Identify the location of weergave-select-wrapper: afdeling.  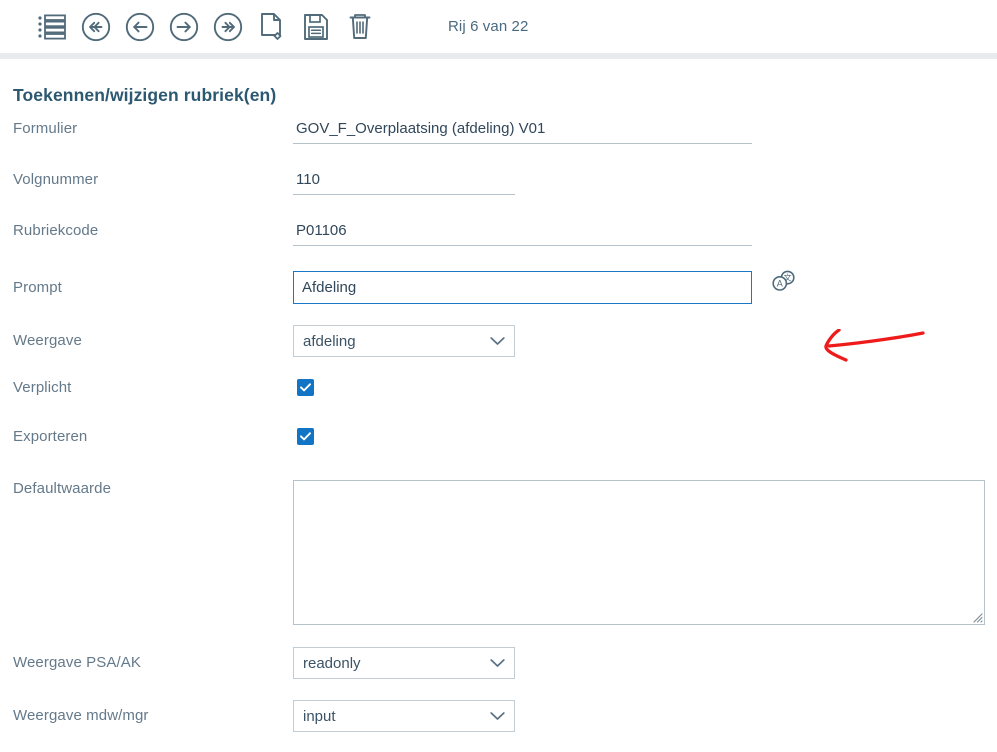
(404, 341).